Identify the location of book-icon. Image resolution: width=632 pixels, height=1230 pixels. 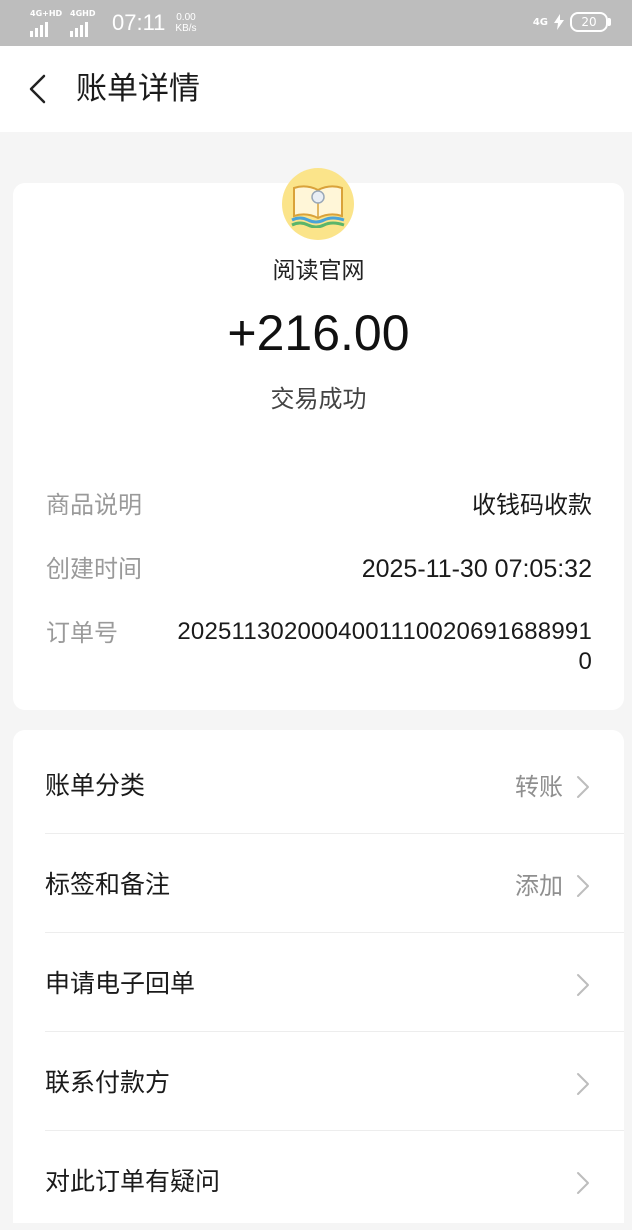
(318, 206).